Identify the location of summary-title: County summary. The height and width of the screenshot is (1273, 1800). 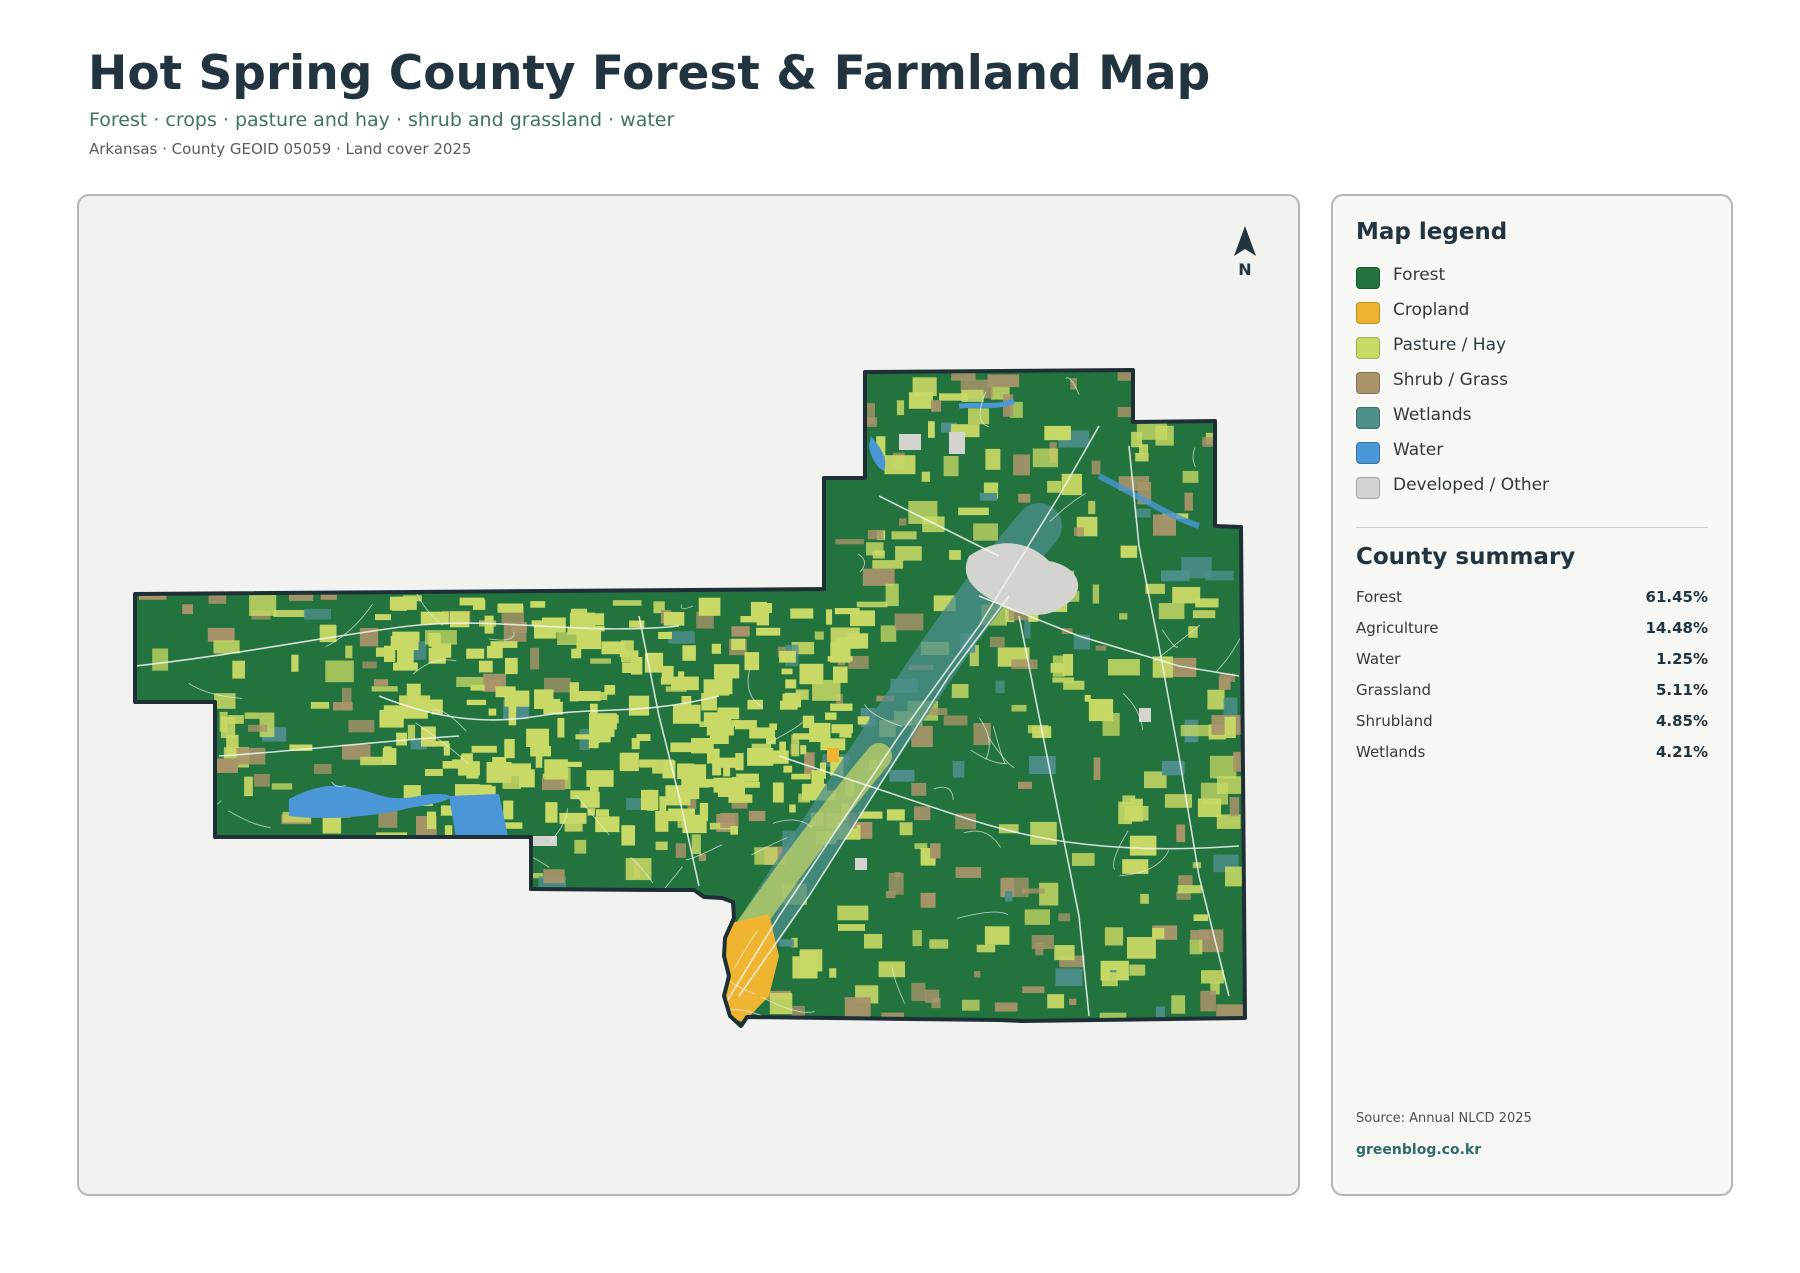
(1466, 557).